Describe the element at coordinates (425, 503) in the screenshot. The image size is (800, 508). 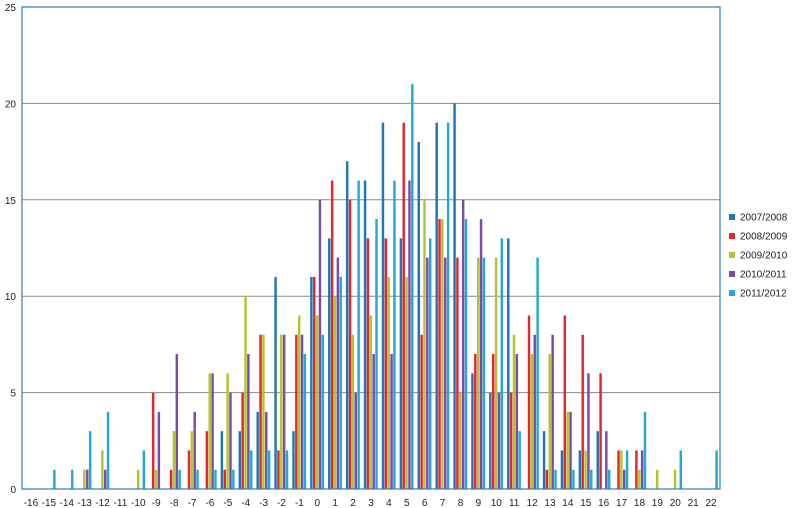
I see `x-tick-label: 6` at that location.